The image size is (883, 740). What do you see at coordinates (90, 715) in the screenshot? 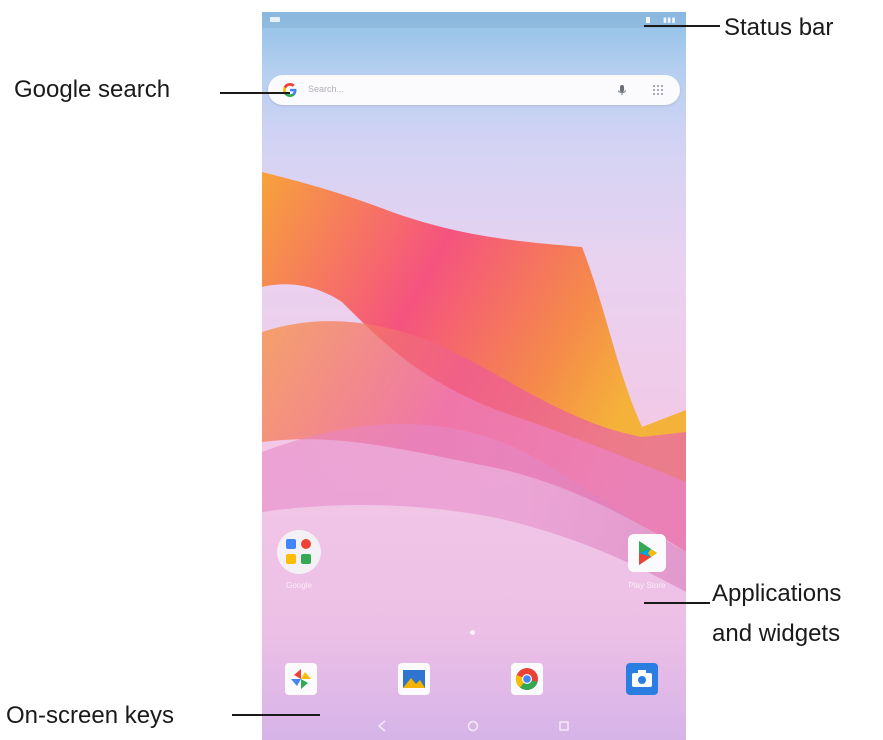
I see `label-on-screen-keys: On-screen keys` at bounding box center [90, 715].